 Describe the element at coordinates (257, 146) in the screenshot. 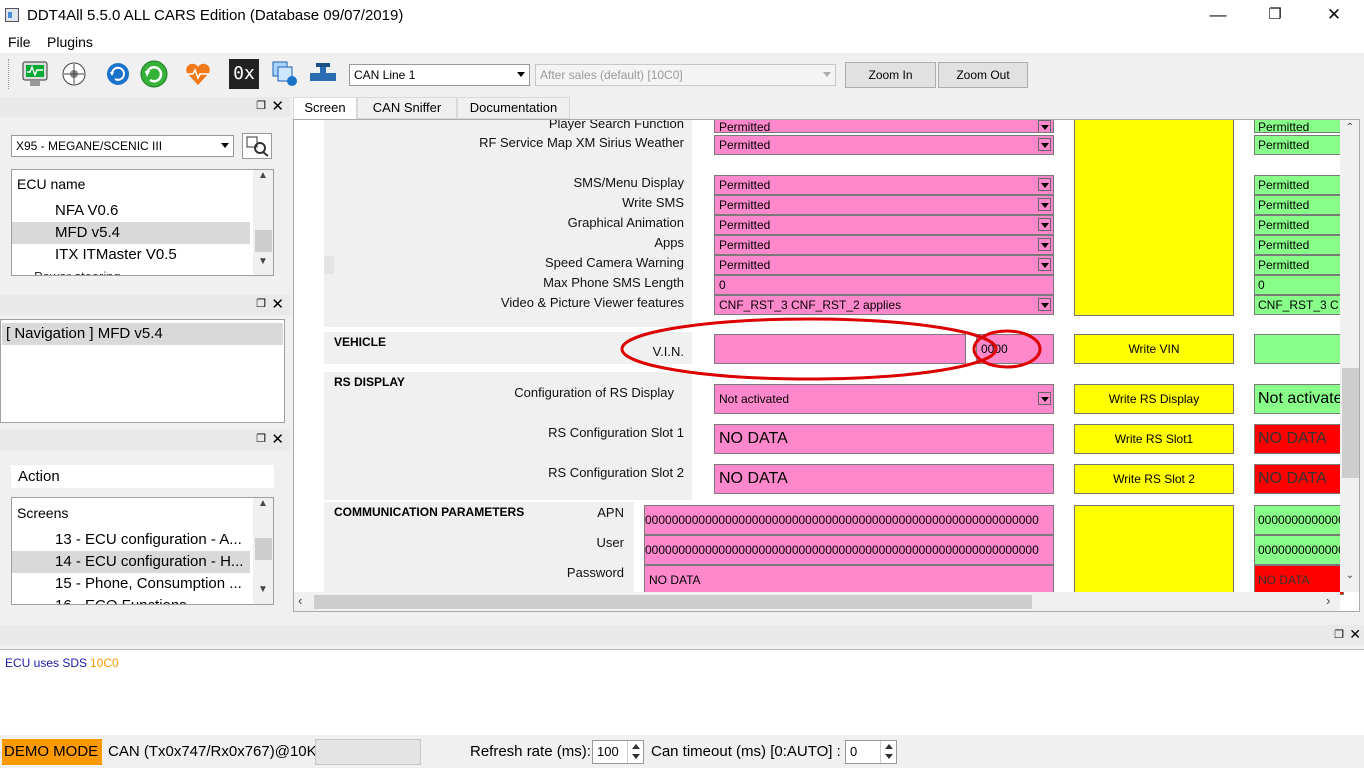

I see `search-ecu-icon` at that location.